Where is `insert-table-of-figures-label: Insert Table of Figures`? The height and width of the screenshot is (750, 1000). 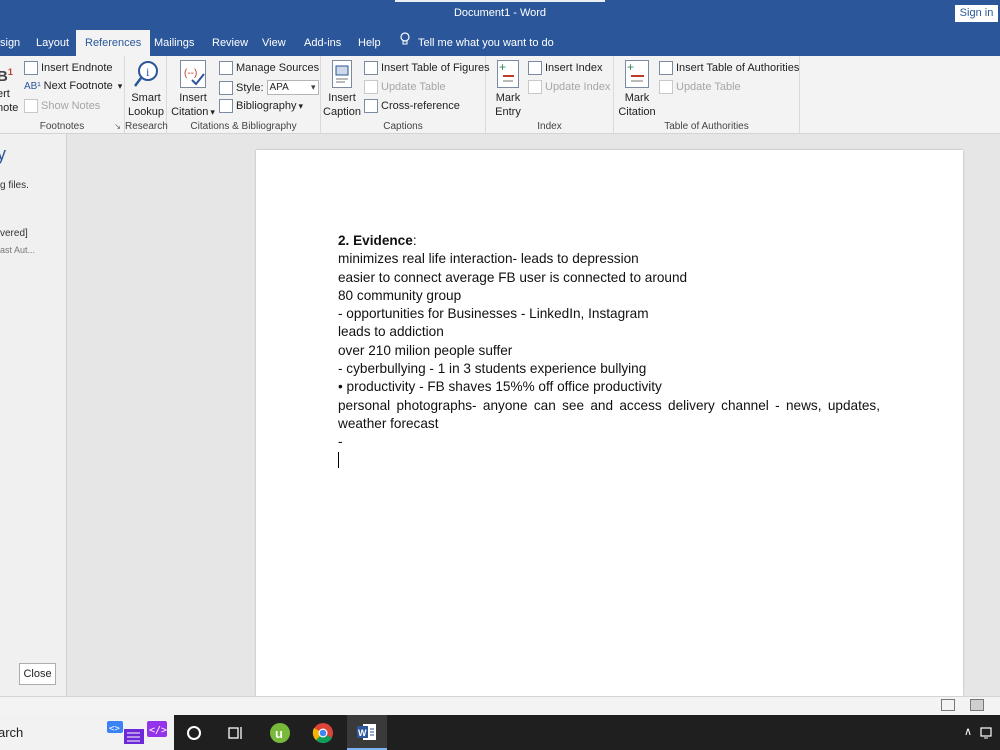
insert-table-of-figures-label: Insert Table of Figures is located at coordinates (435, 68).